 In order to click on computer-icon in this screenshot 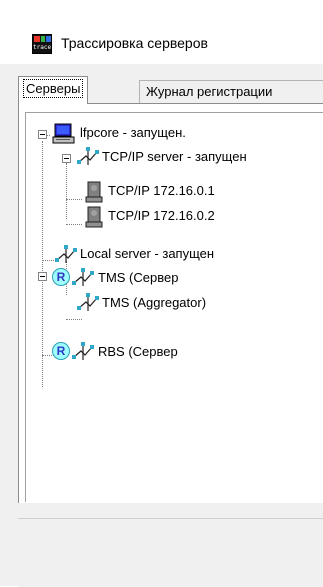, I will do `click(63, 133)`.